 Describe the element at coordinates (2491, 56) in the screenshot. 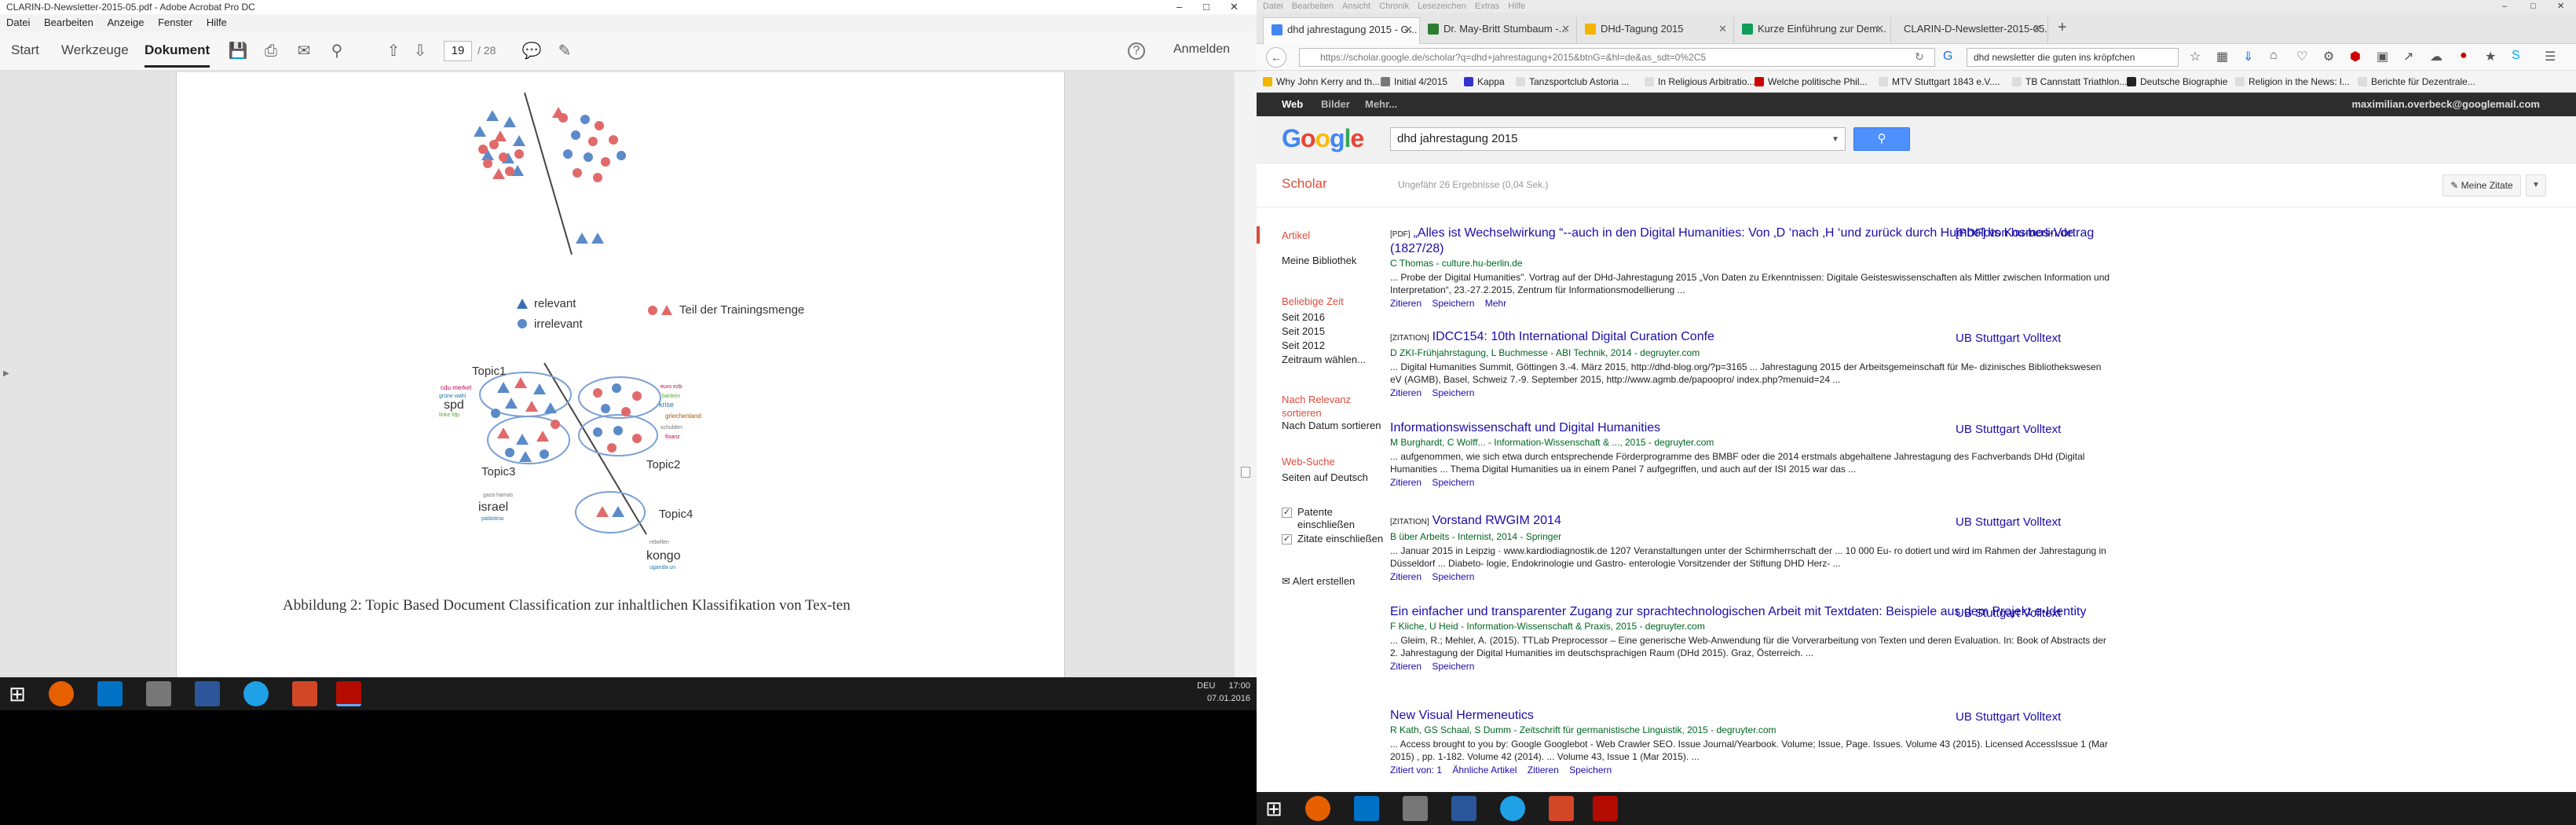

I see `extension-icon: ★` at that location.